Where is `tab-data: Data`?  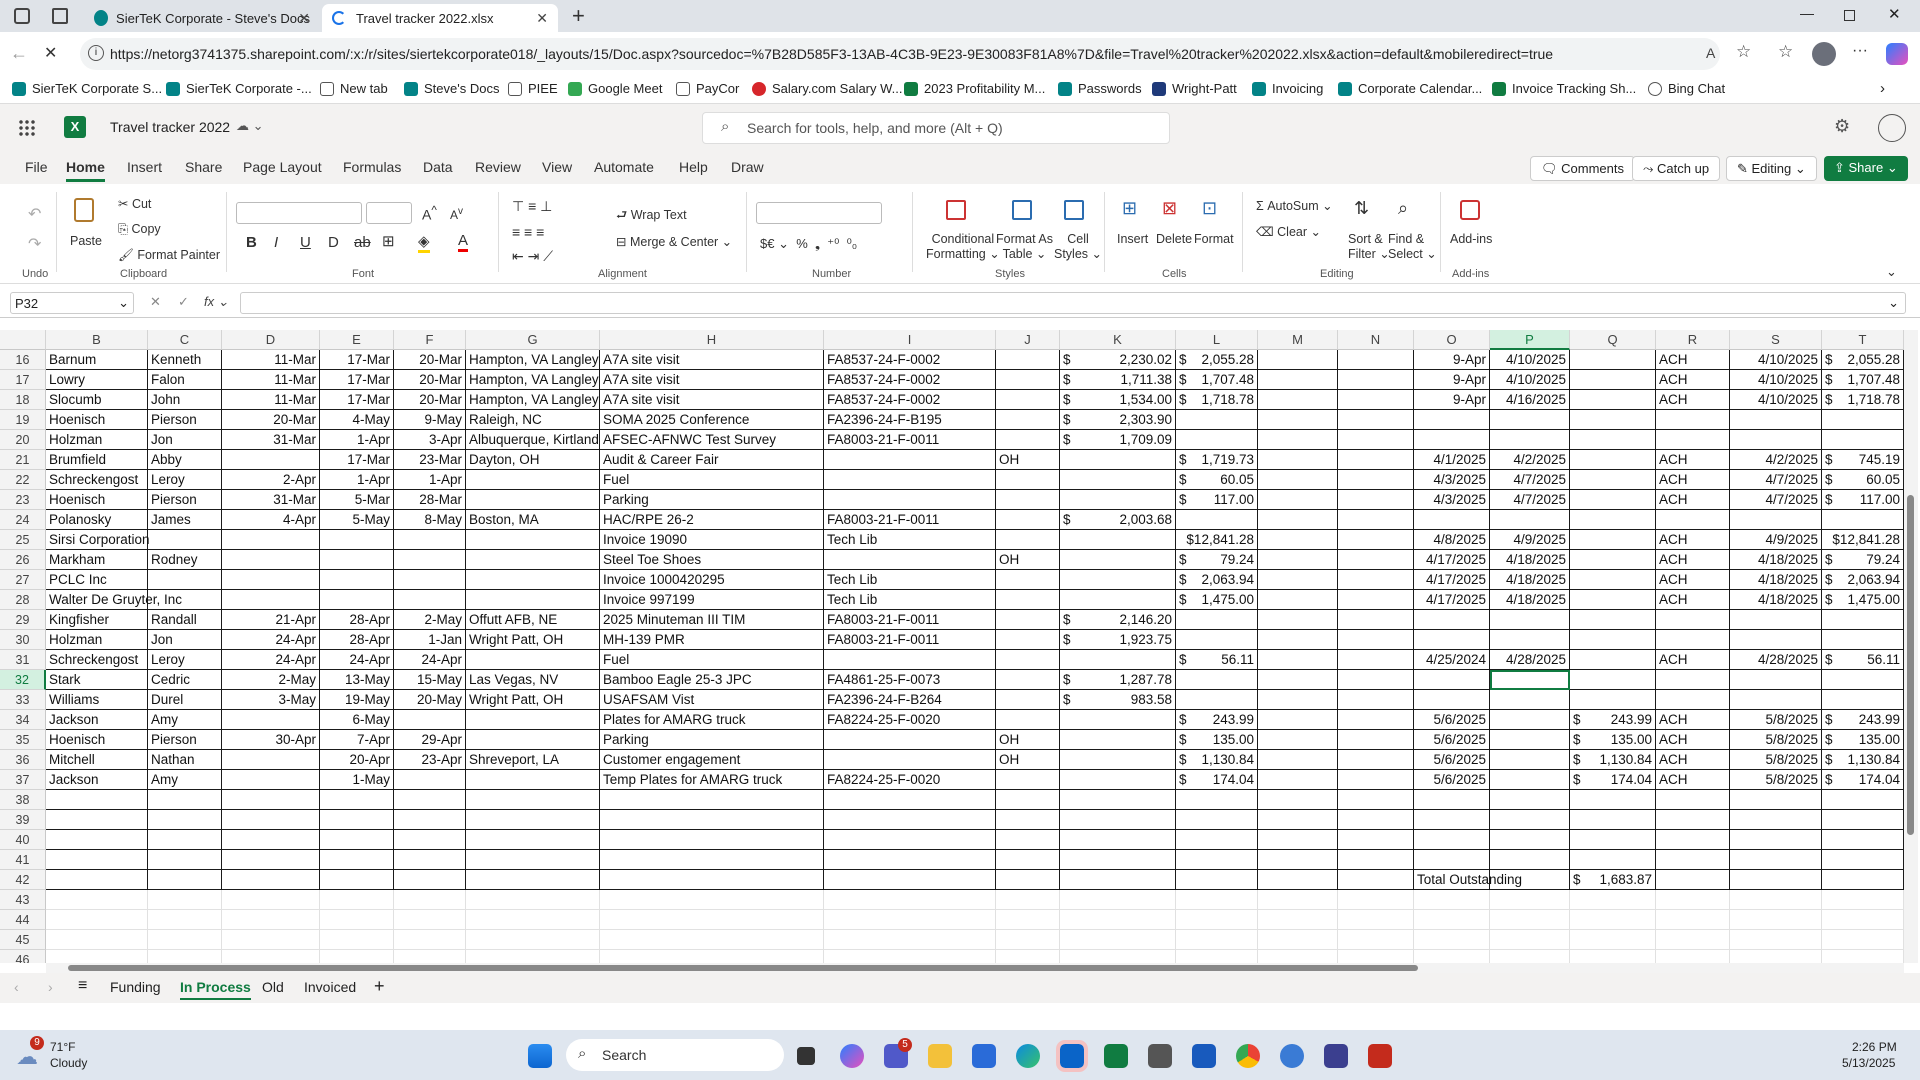
tab-data: Data is located at coordinates (438, 167).